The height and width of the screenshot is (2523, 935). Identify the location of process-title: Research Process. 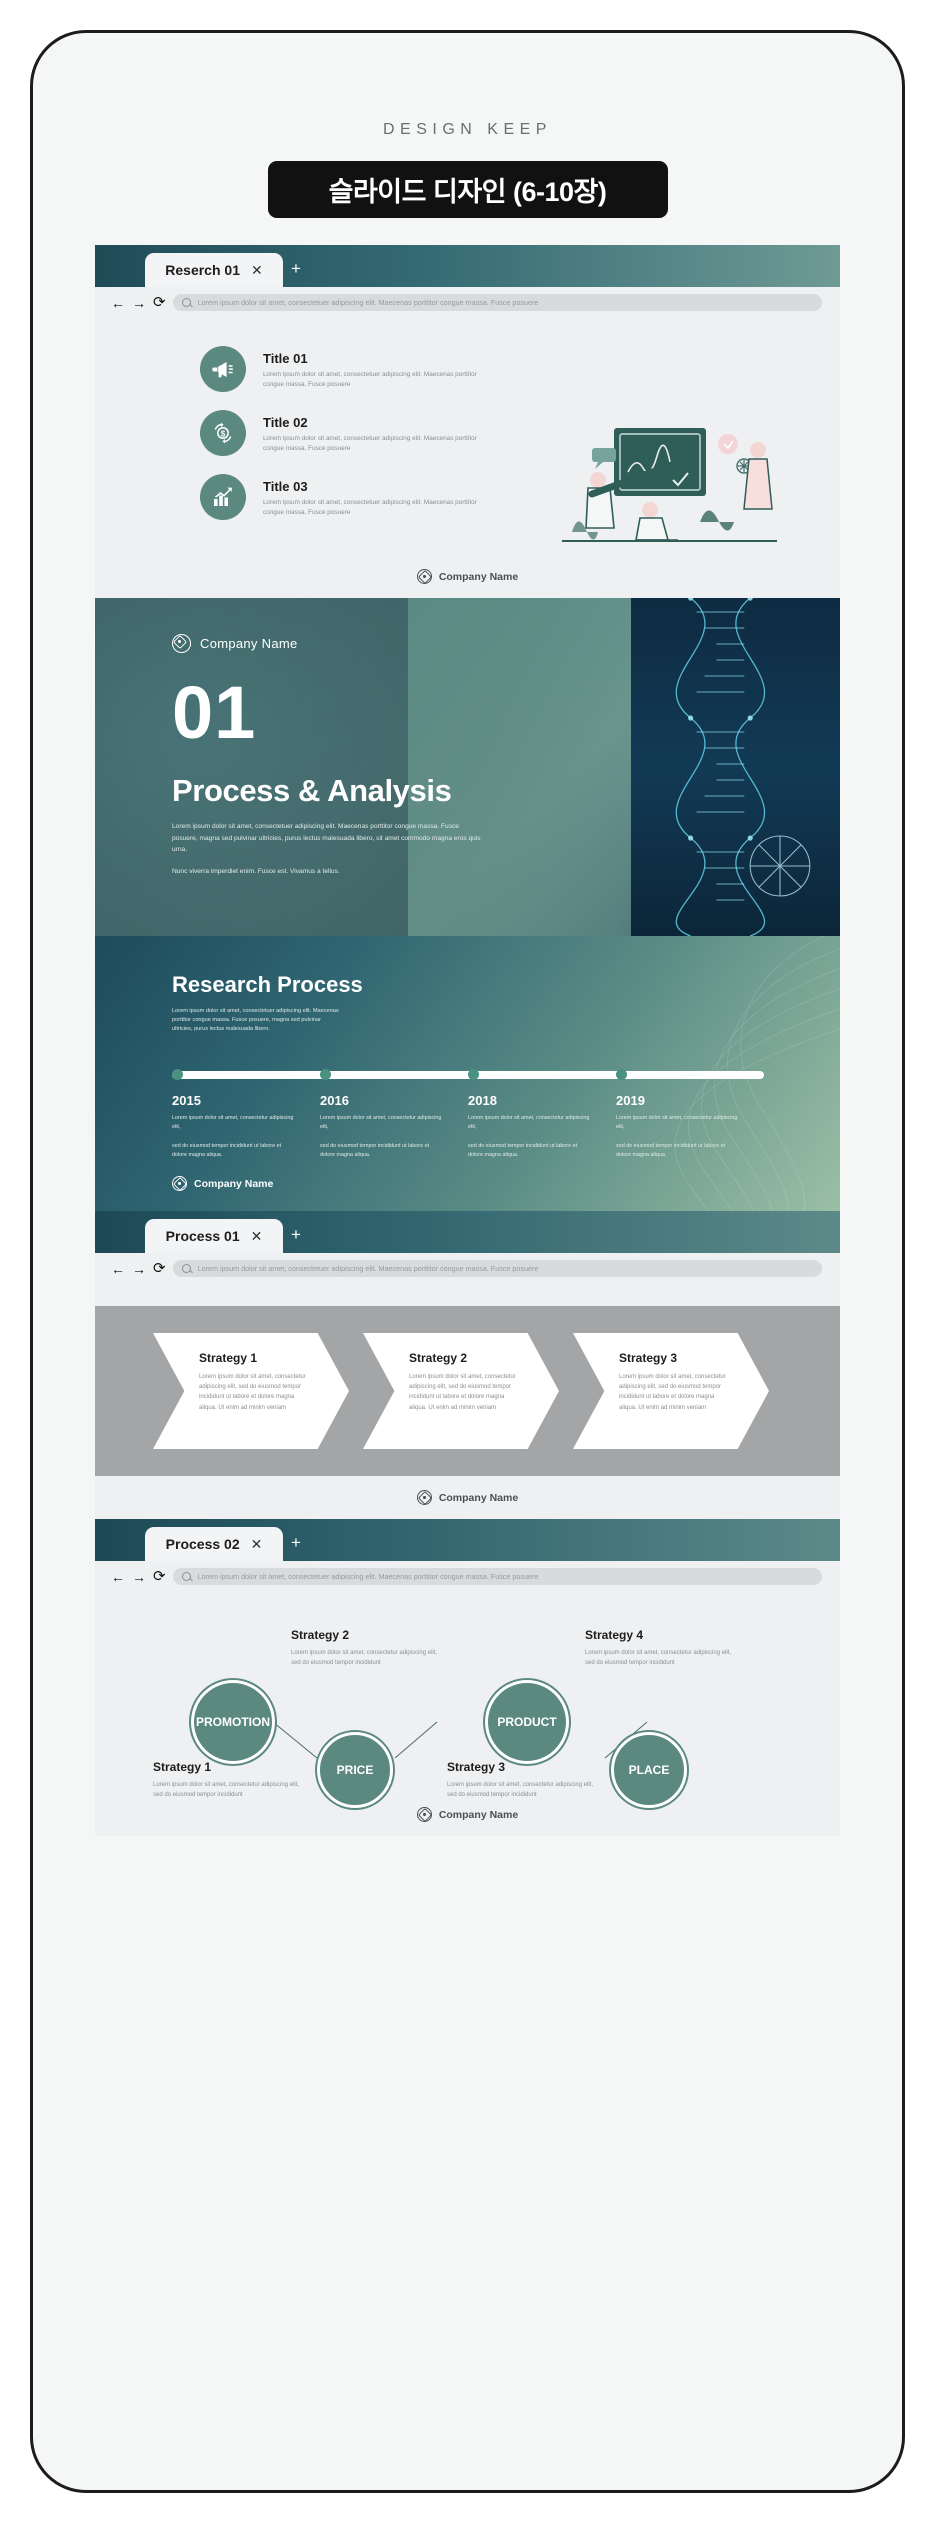
(267, 984).